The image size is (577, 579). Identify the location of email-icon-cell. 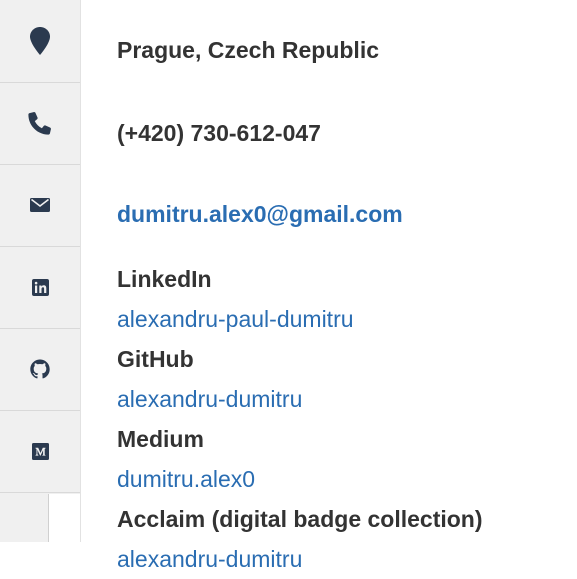
(40, 205).